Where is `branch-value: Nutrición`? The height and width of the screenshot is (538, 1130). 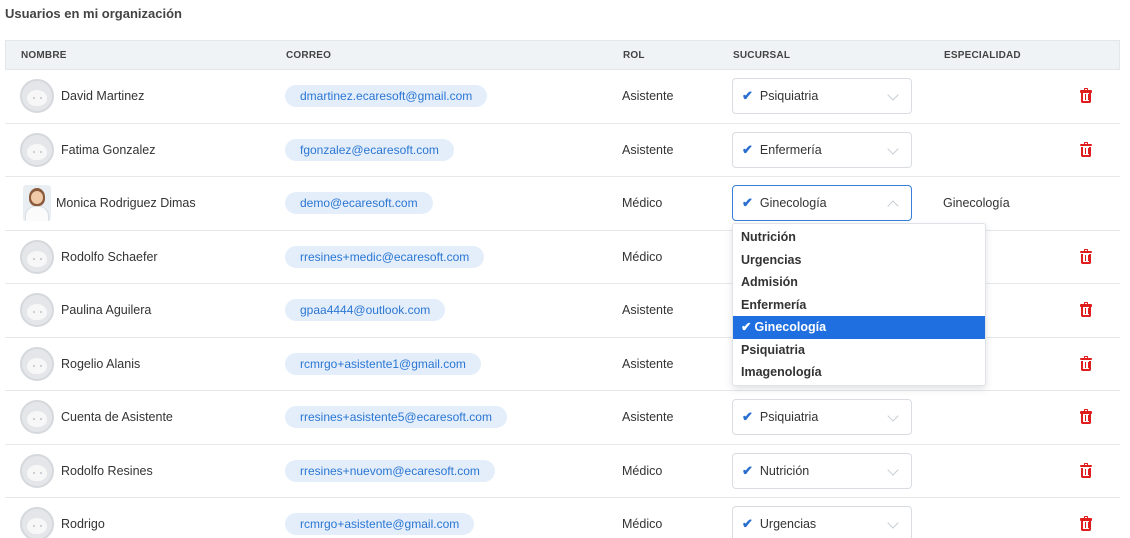 branch-value: Nutrición is located at coordinates (784, 470).